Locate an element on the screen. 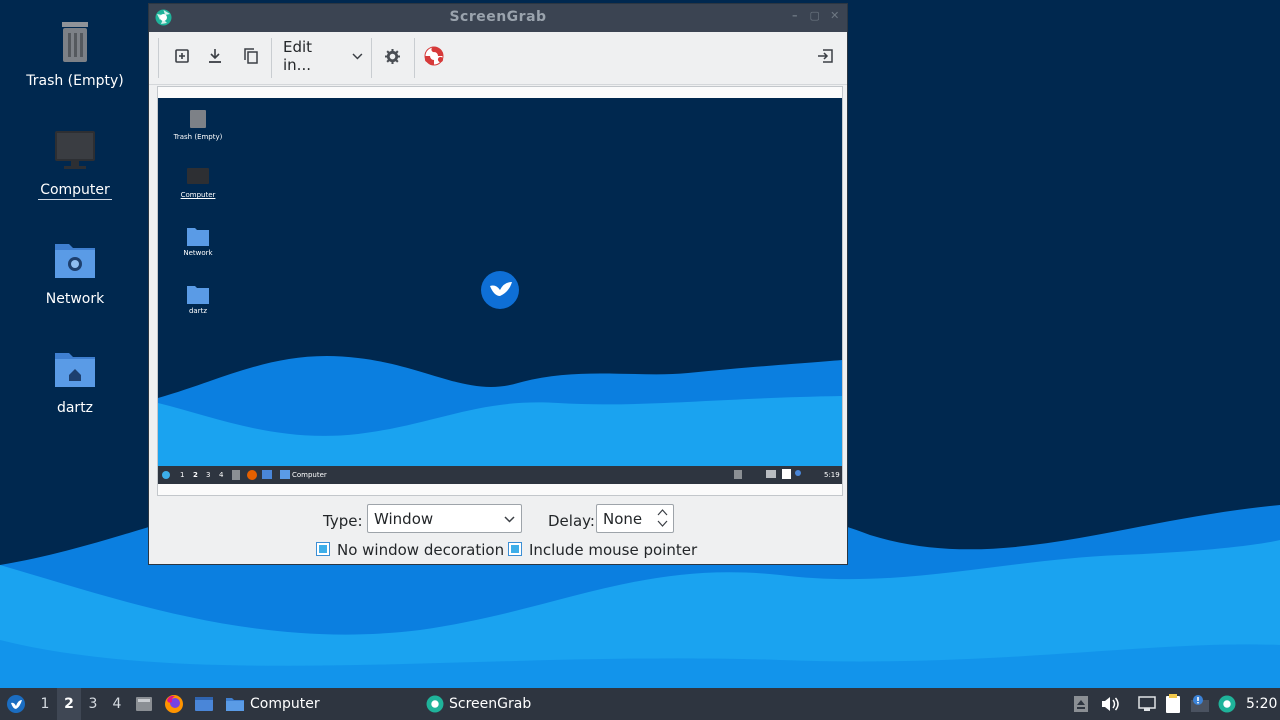 The height and width of the screenshot is (720, 1280). tray-network is located at coordinates (1147, 704).